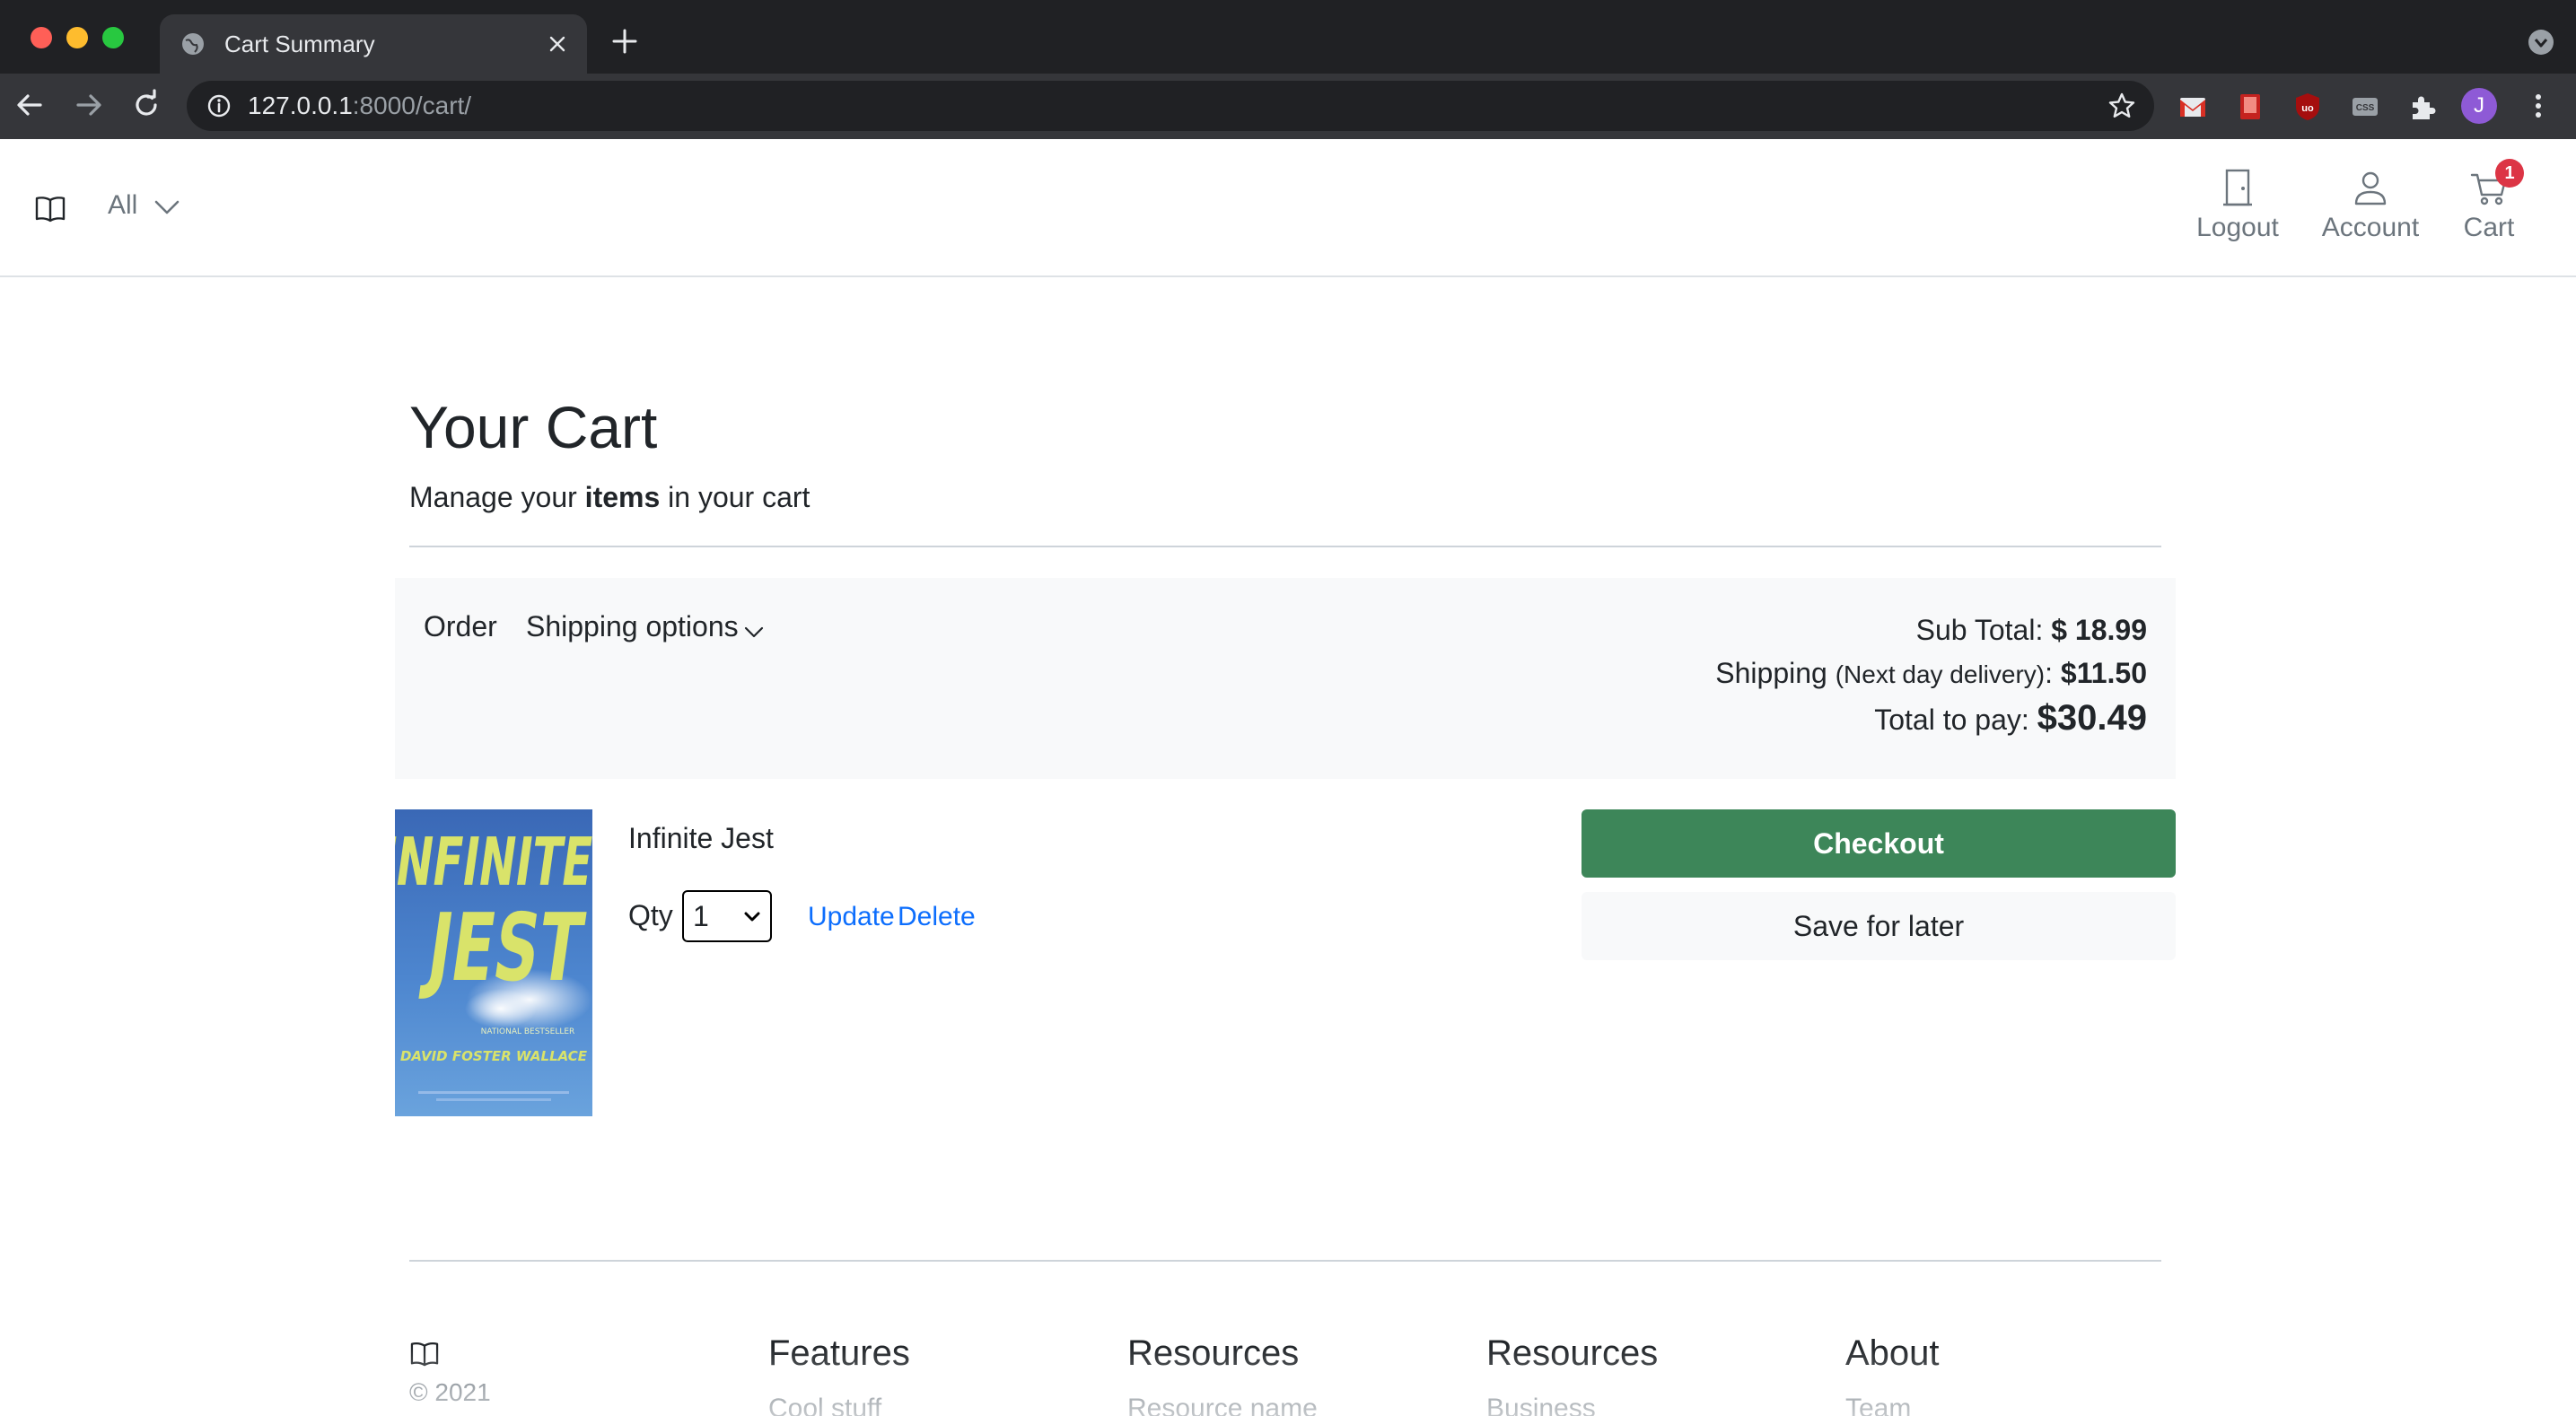 The width and height of the screenshot is (2576, 1416). What do you see at coordinates (146, 105) in the screenshot?
I see `reload-icon` at bounding box center [146, 105].